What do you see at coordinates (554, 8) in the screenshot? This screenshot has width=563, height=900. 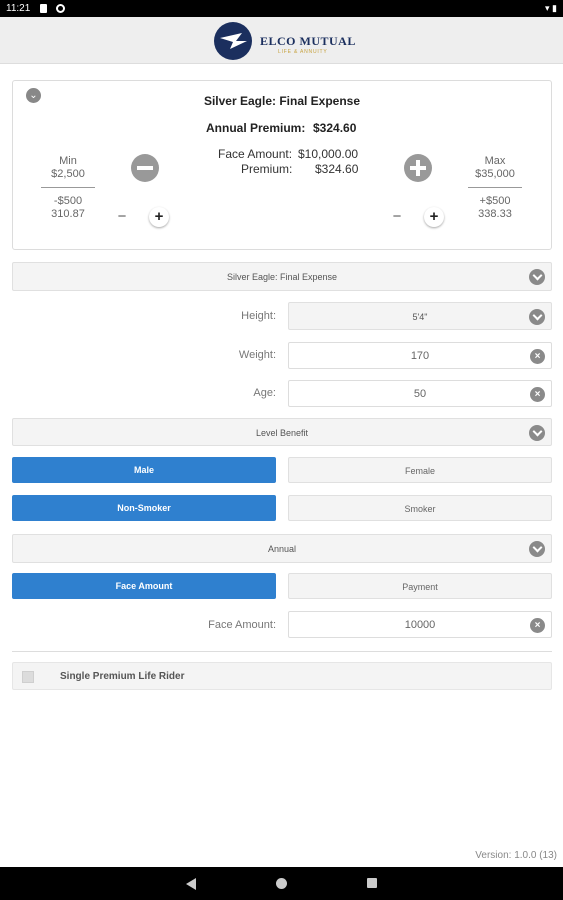 I see `battery-icon: ▮` at bounding box center [554, 8].